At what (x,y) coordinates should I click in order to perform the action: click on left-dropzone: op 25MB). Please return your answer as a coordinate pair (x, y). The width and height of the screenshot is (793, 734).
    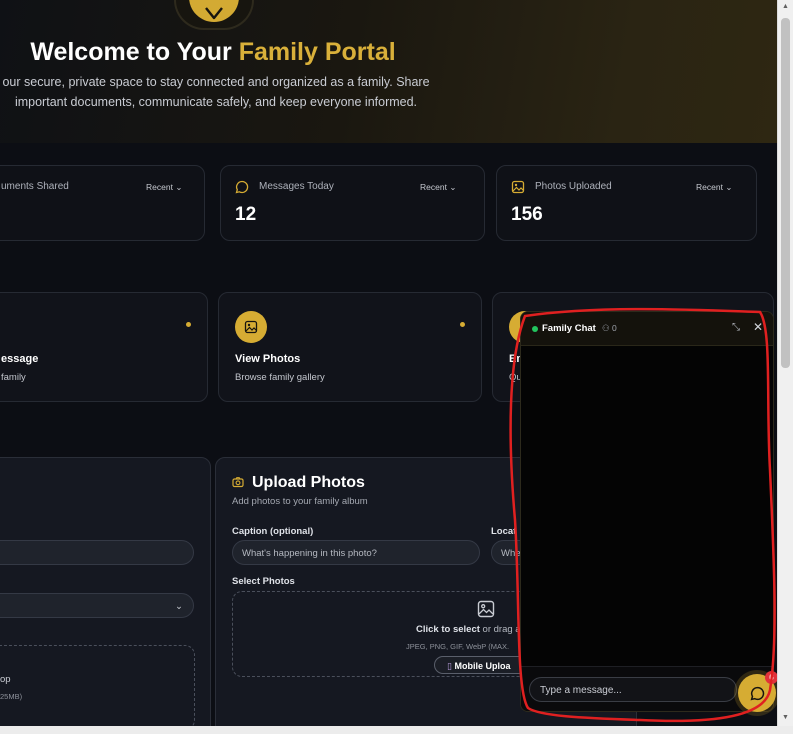
    Looking at the image, I should click on (97, 685).